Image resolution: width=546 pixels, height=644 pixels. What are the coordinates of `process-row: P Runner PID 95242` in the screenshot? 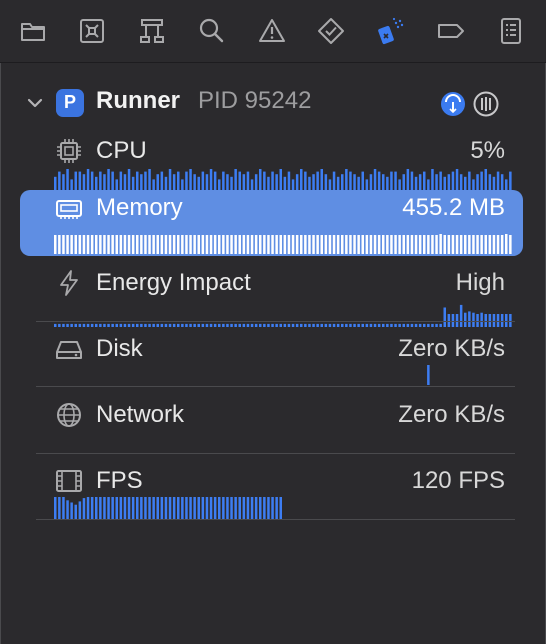 It's located at (273, 103).